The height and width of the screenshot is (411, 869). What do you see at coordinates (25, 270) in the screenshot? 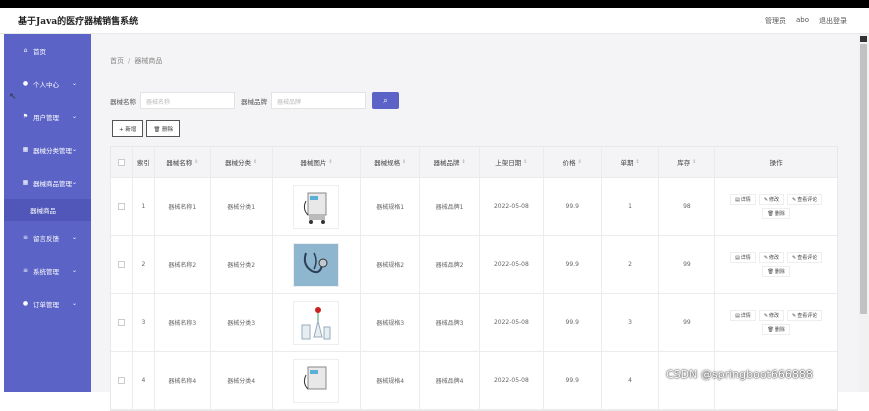
I see `list-icon: ≡` at bounding box center [25, 270].